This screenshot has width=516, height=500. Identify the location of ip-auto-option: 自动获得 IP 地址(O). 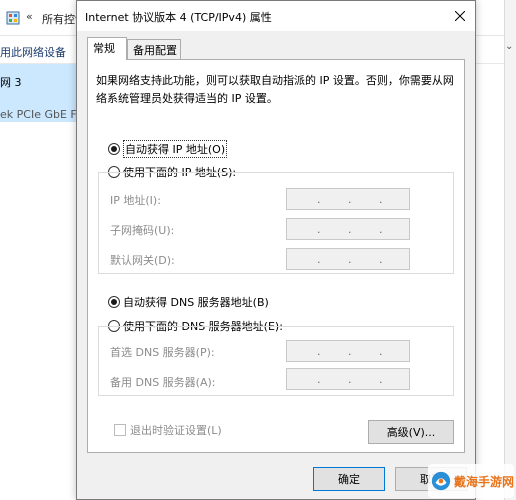
(168, 149).